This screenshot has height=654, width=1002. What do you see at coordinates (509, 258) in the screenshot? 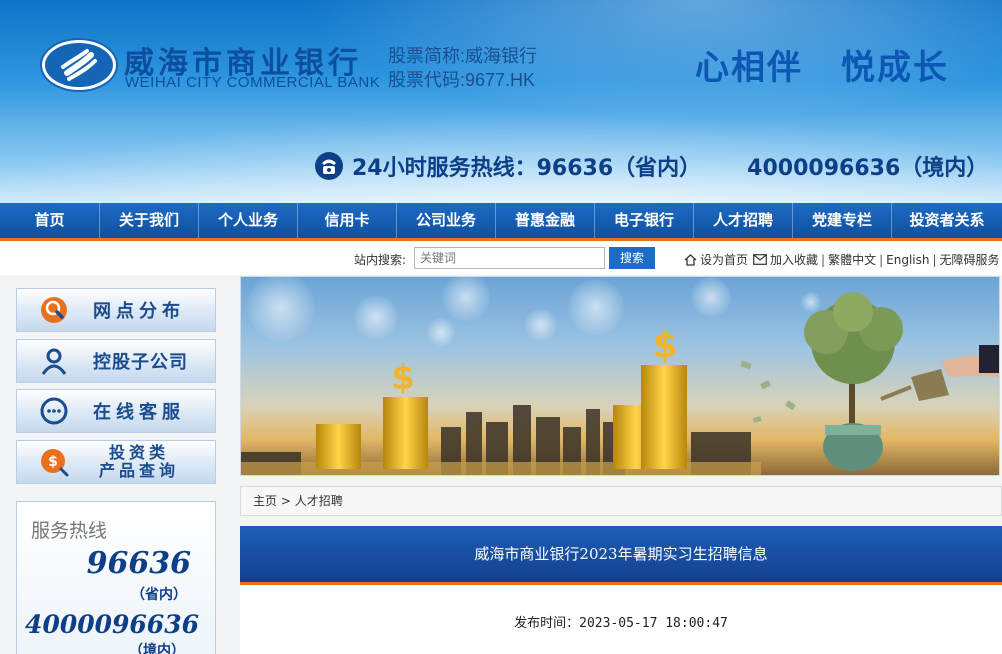
I see `site-search-input` at bounding box center [509, 258].